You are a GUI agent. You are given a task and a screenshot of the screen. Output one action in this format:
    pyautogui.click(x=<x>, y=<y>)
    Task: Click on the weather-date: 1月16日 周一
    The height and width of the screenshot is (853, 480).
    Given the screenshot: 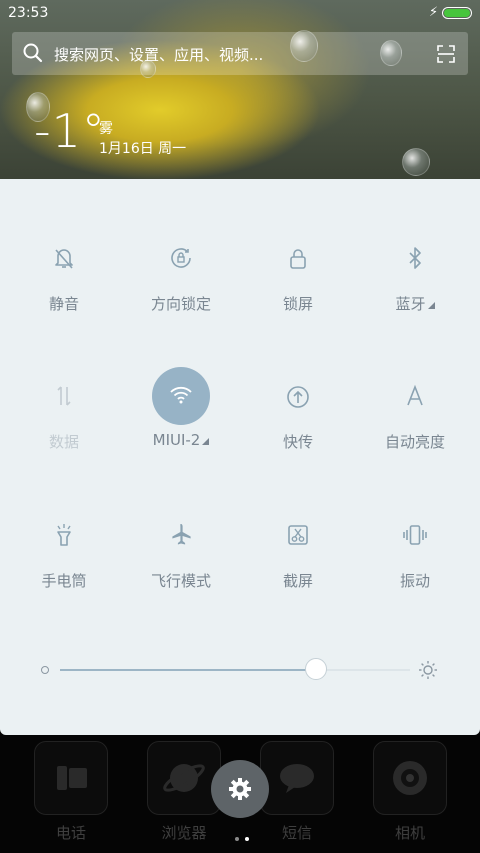 What is the action you would take?
    pyautogui.click(x=143, y=149)
    